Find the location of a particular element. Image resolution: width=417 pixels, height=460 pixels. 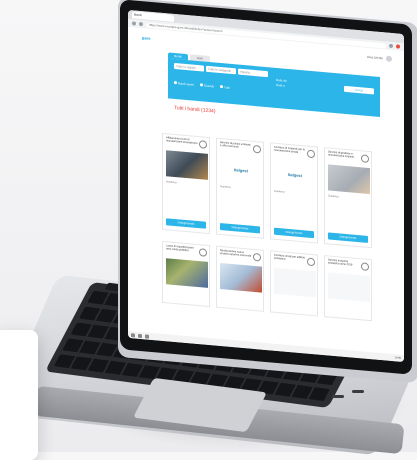

region-select: Tutte le regioni is located at coordinates (189, 67).